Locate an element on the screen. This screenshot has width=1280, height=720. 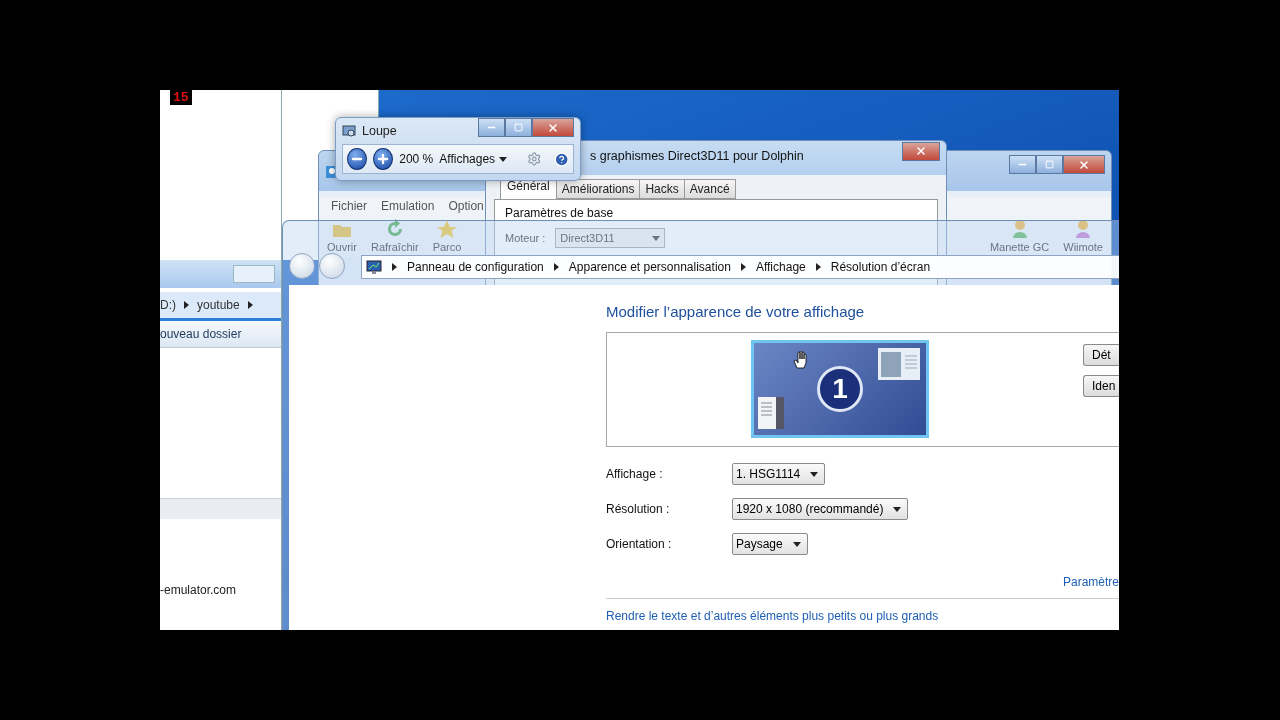
breadcrumb-item: Apparence et personnalisation is located at coordinates (649, 267).